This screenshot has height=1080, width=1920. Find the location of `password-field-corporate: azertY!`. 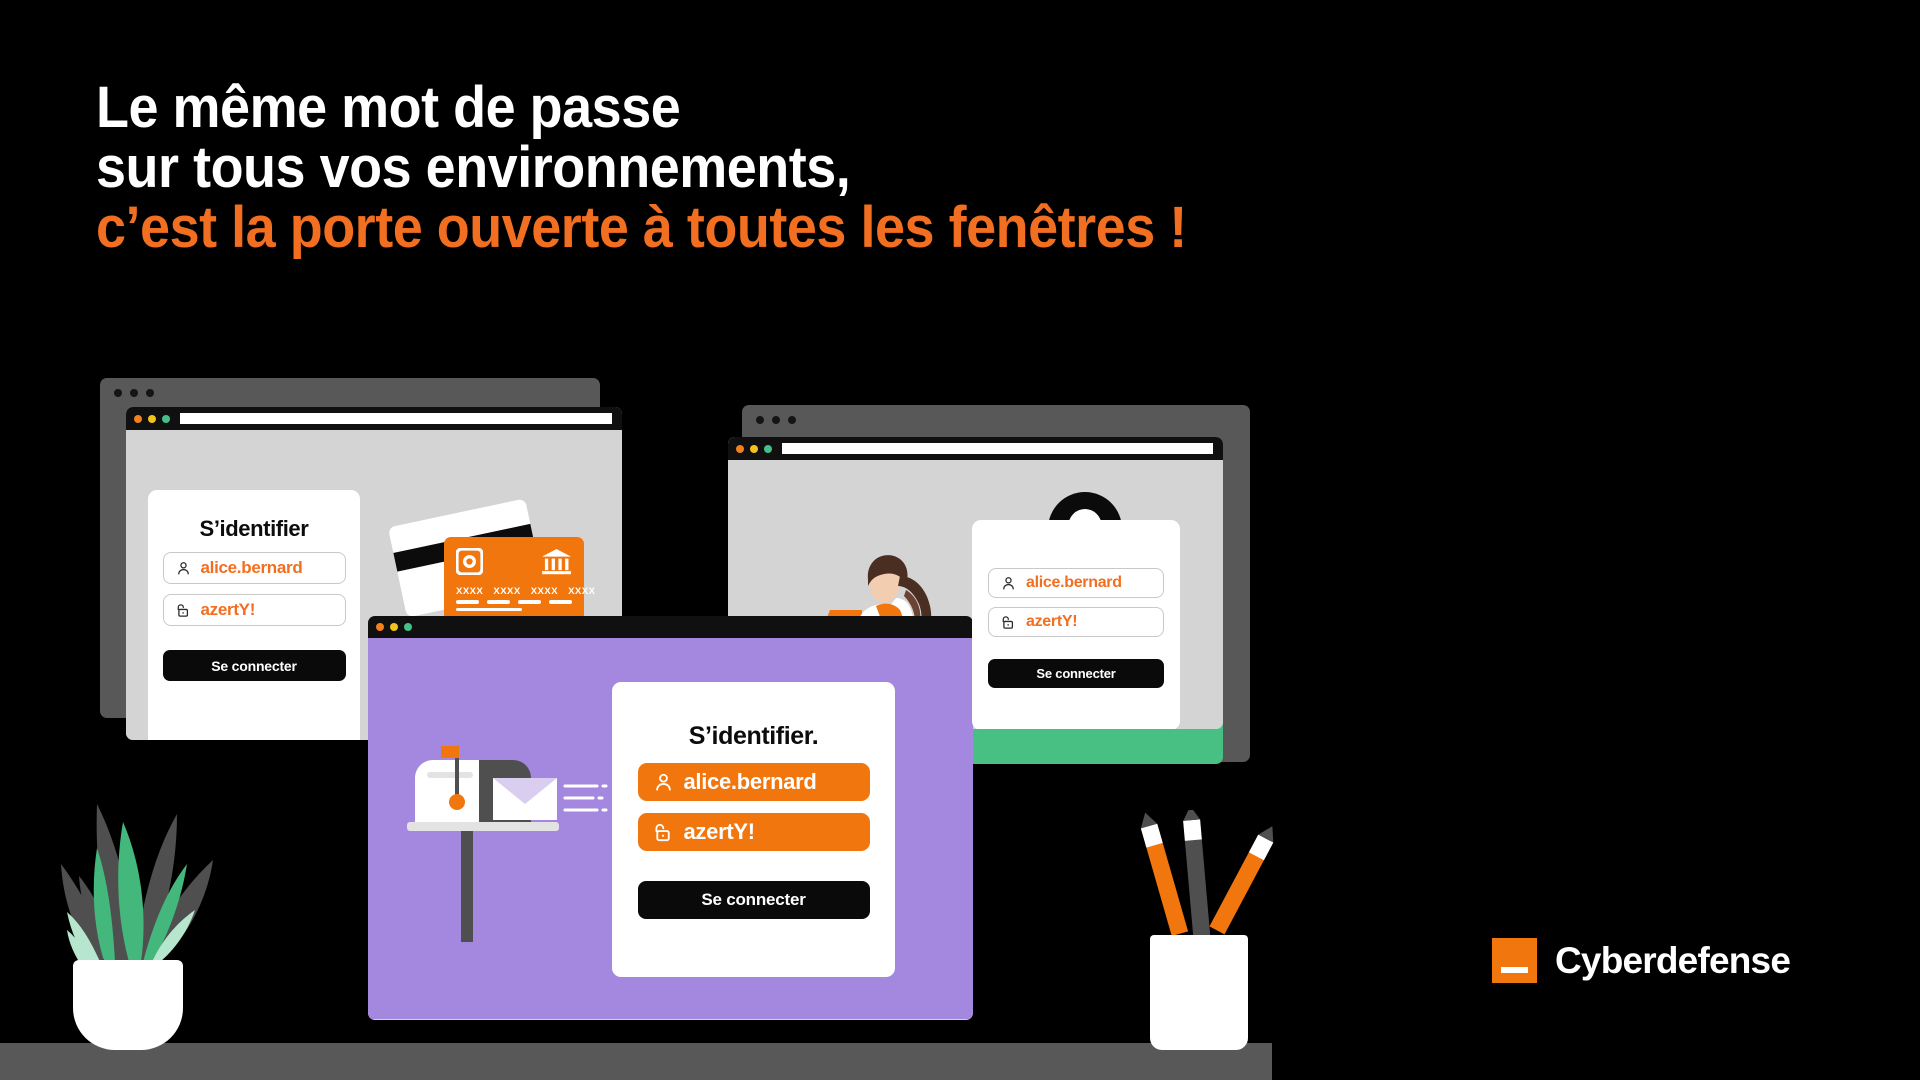

password-field-corporate: azertY! is located at coordinates (1076, 622).